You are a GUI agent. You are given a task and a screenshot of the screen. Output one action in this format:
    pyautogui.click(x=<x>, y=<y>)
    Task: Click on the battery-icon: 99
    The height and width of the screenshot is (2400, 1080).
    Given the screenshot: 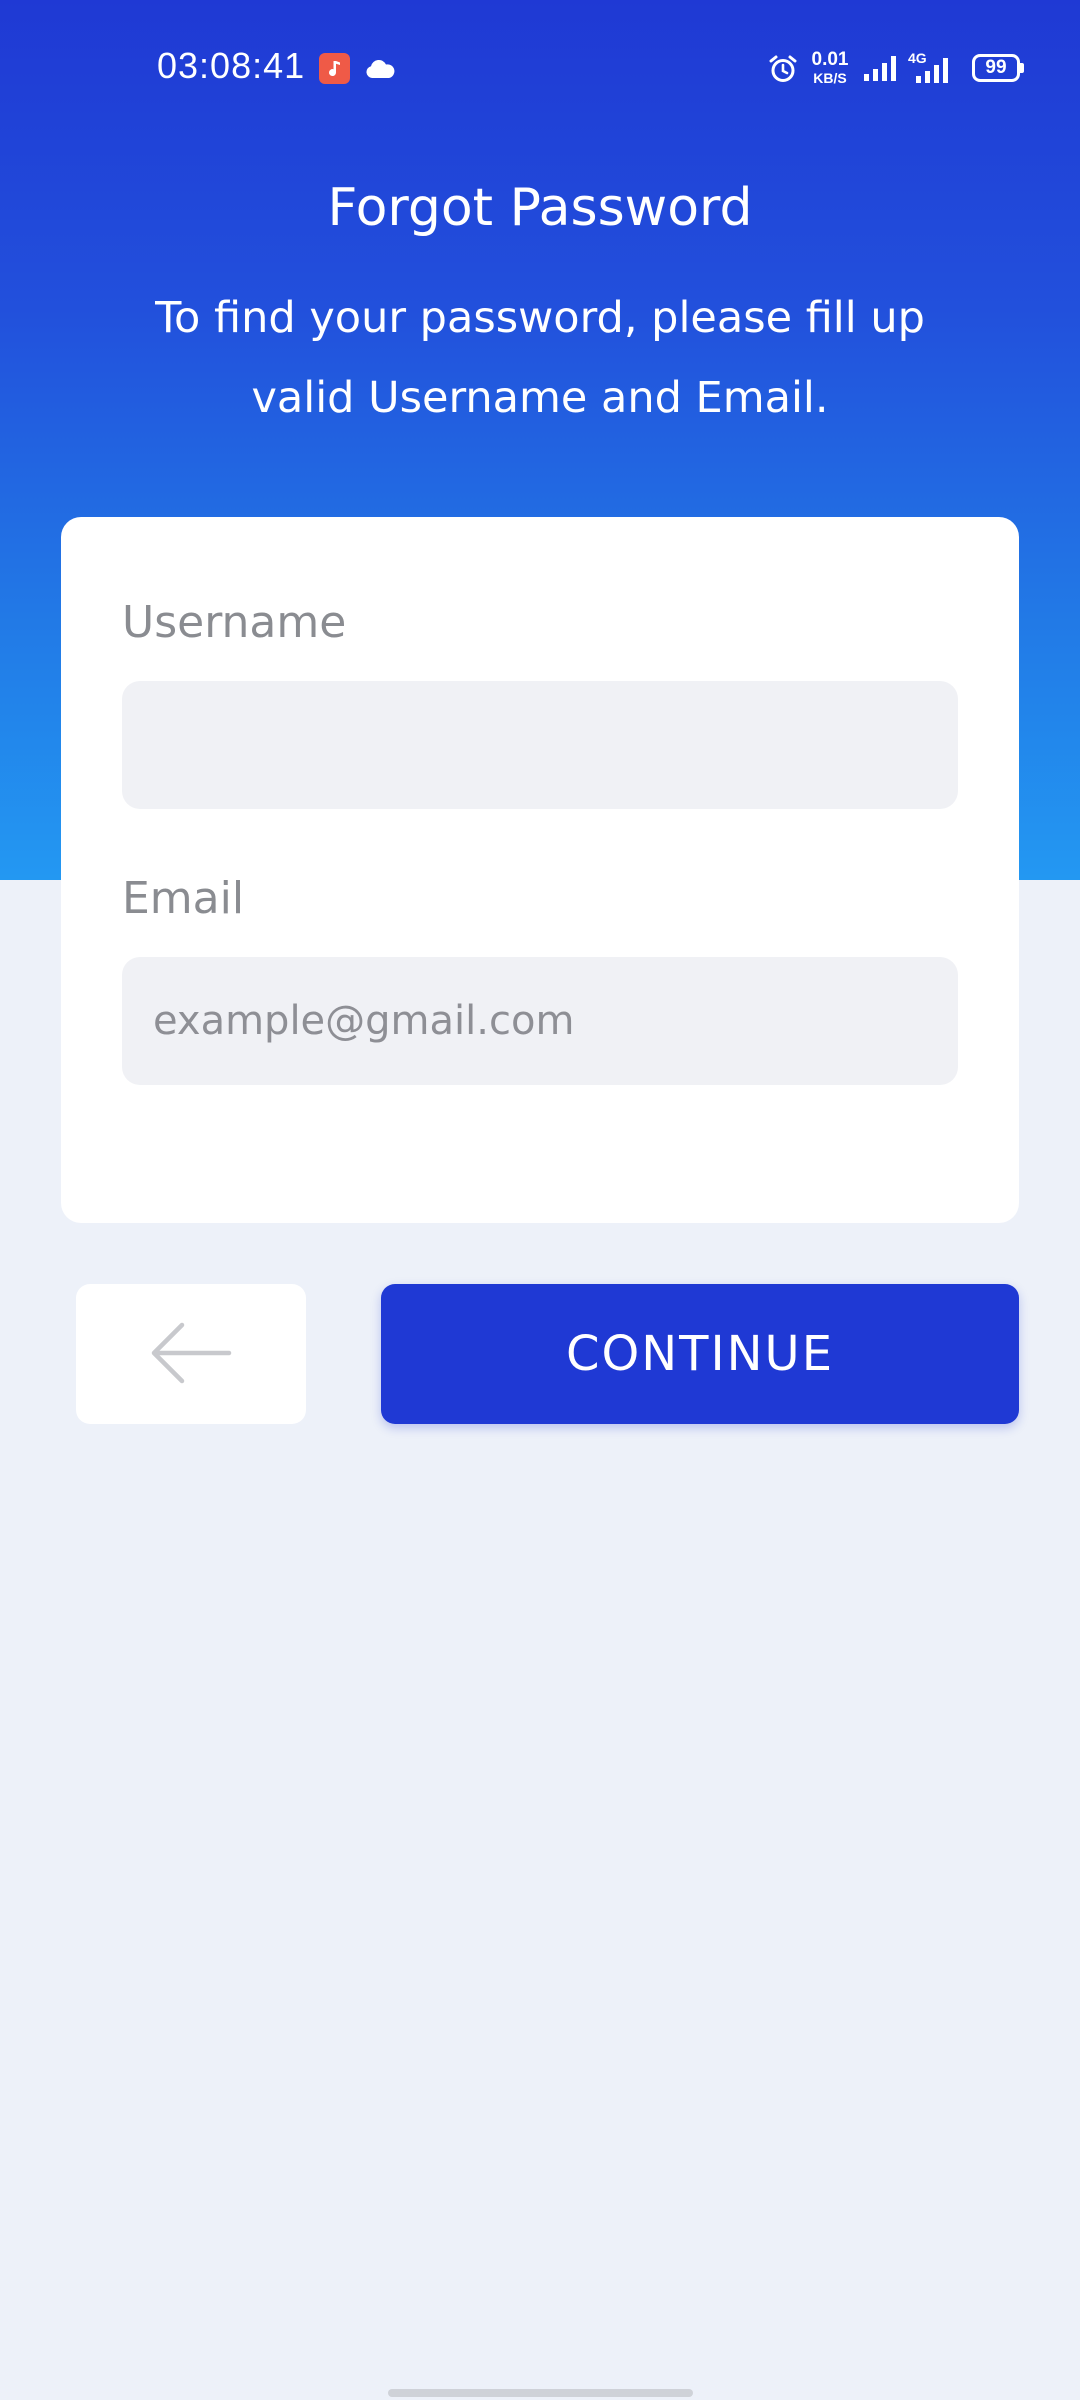 What is the action you would take?
    pyautogui.click(x=996, y=68)
    